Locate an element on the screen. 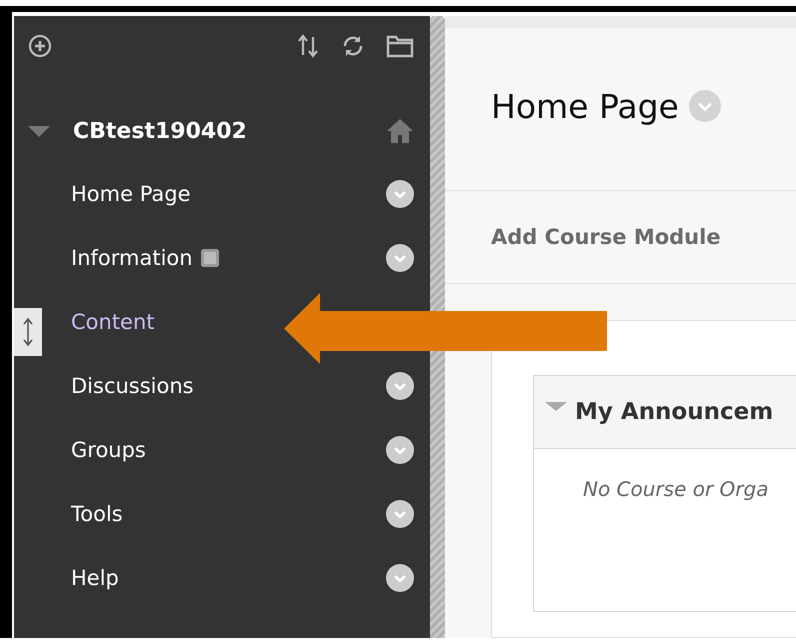 This screenshot has height=644, width=796. folder-icon is located at coordinates (400, 46).